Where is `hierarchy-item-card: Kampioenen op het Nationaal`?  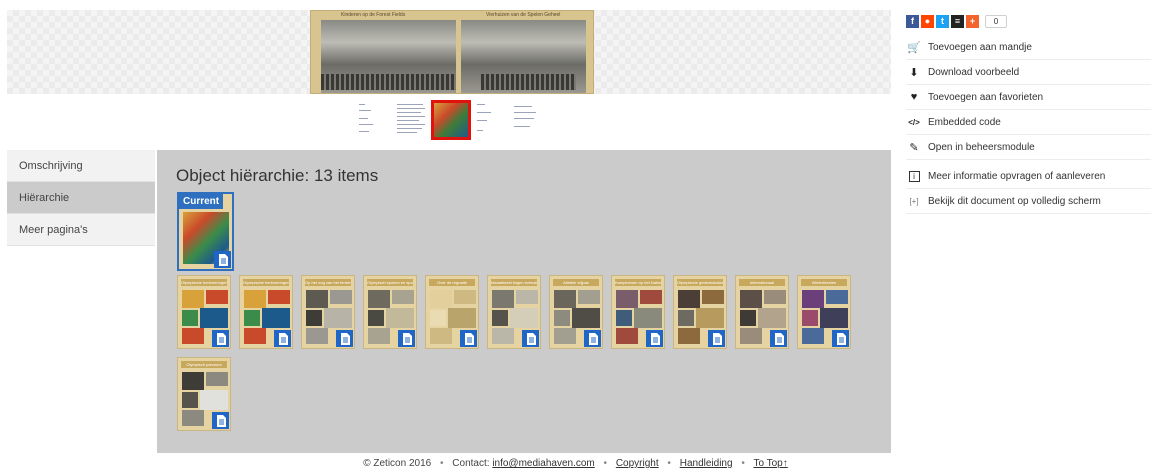
hierarchy-item-card: Kampioenen op het Nationaal is located at coordinates (638, 312).